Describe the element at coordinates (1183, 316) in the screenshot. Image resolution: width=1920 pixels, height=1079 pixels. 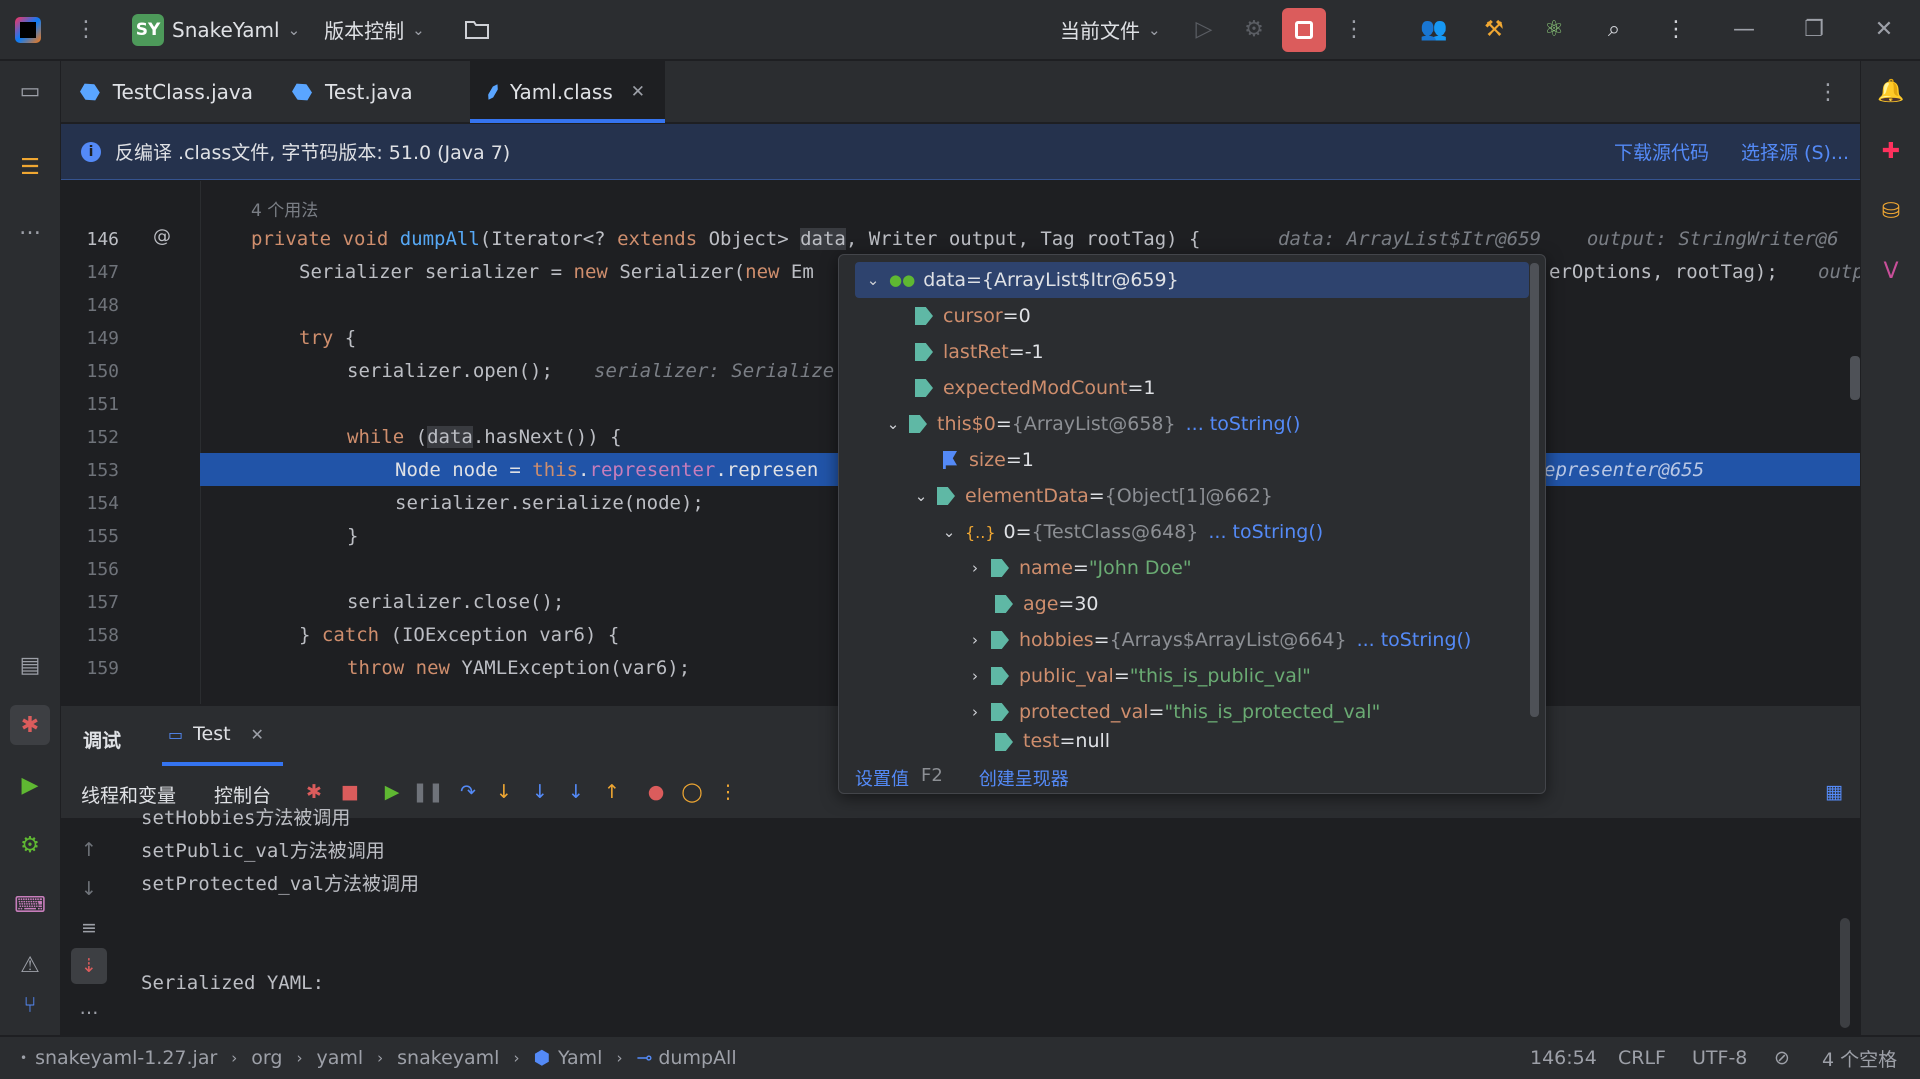
I see `tree-row-cursor: cursor = 0` at that location.